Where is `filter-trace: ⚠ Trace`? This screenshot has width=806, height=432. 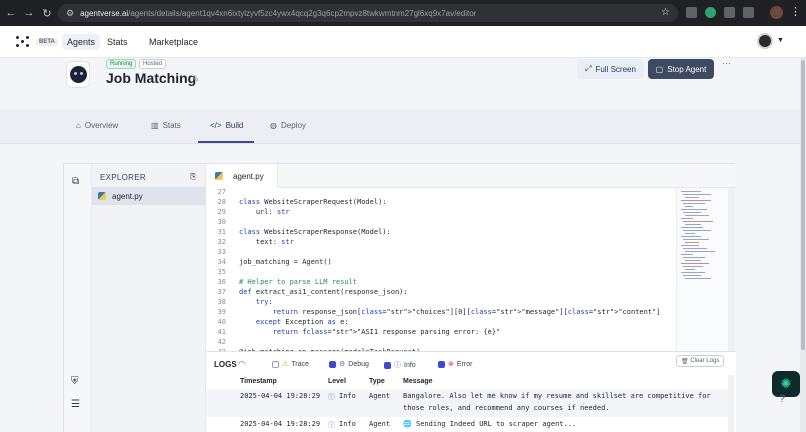 filter-trace: ⚠ Trace is located at coordinates (290, 364).